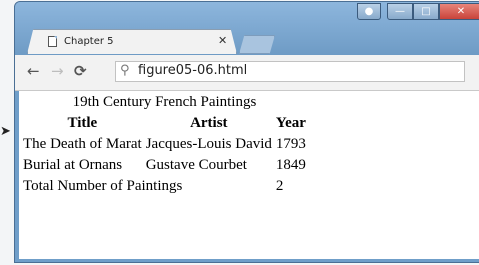 This screenshot has width=479, height=265. I want to click on close-tab-icon: ✕, so click(222, 40).